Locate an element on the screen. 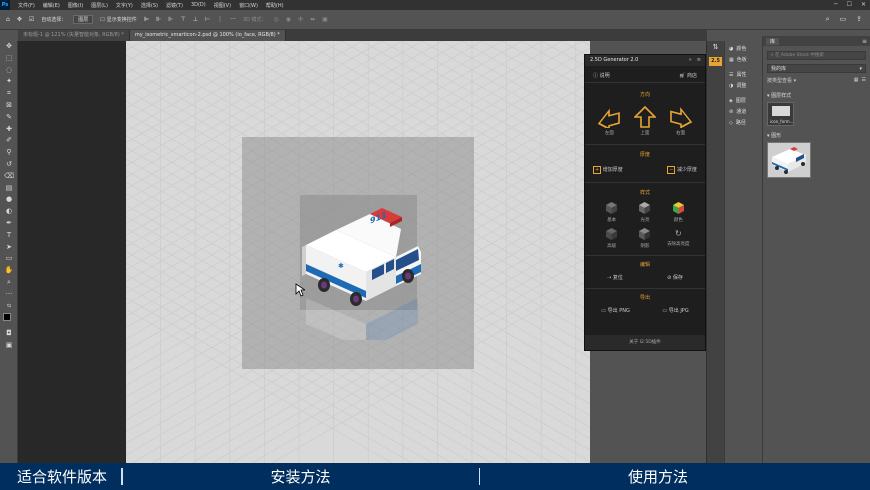 The width and height of the screenshot is (870, 490). gradient-tool-icon: ▤ is located at coordinates (9, 189).